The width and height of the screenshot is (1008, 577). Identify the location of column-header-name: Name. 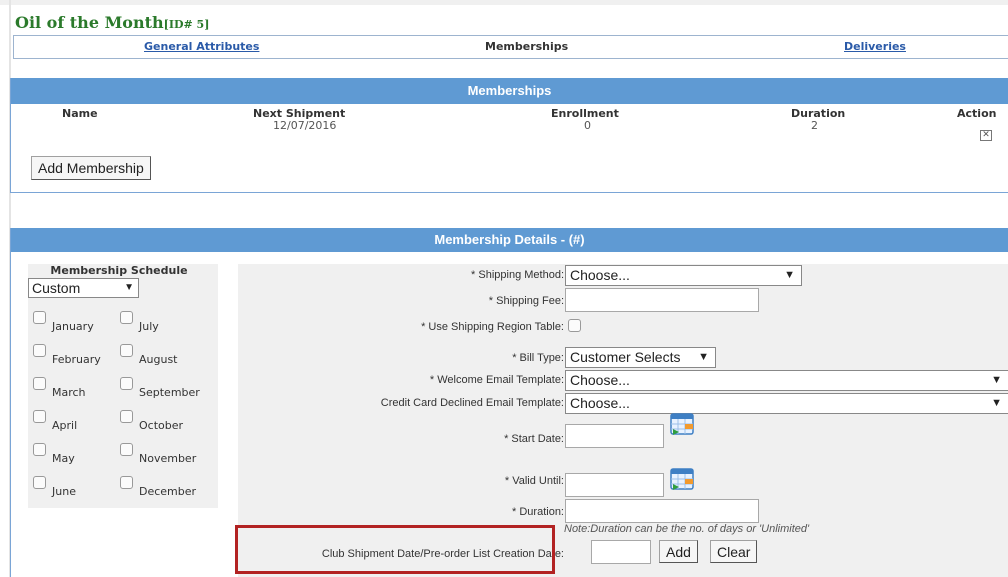
(80, 113).